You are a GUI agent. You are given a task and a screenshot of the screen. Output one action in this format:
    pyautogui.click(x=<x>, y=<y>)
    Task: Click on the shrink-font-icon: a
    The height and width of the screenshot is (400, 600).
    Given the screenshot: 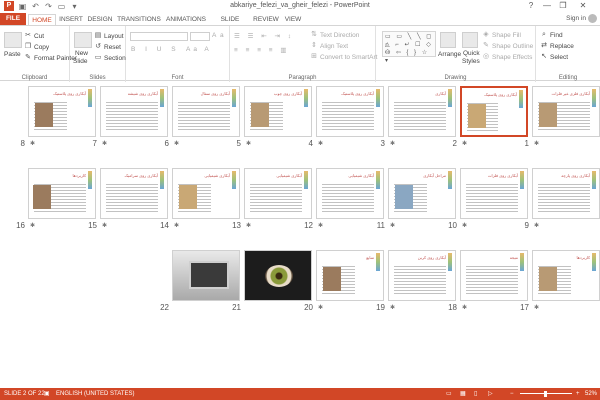 What is the action you would take?
    pyautogui.click(x=222, y=35)
    